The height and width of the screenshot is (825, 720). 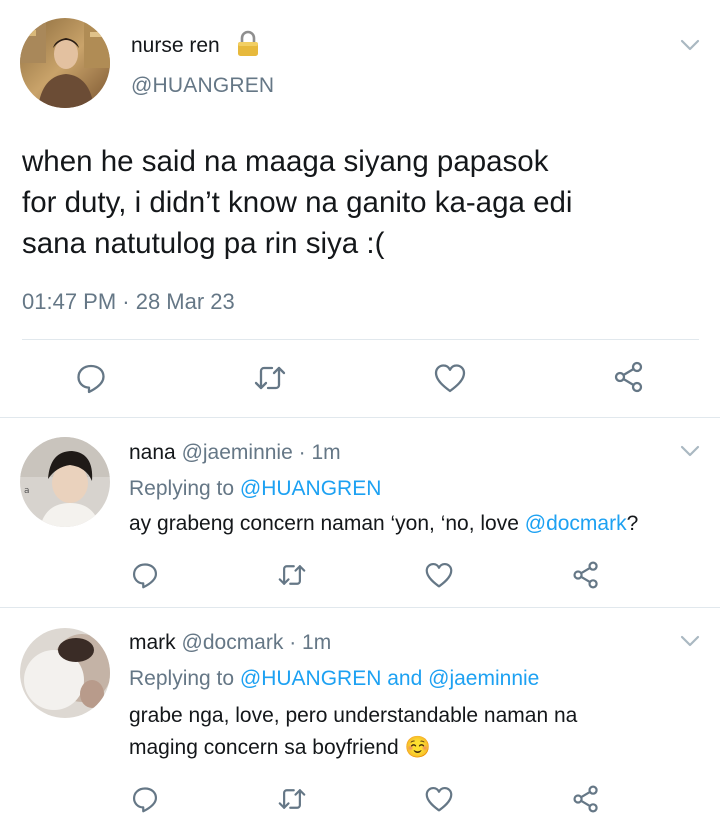 What do you see at coordinates (175, 46) in the screenshot?
I see `author-display-name: nurse ren` at bounding box center [175, 46].